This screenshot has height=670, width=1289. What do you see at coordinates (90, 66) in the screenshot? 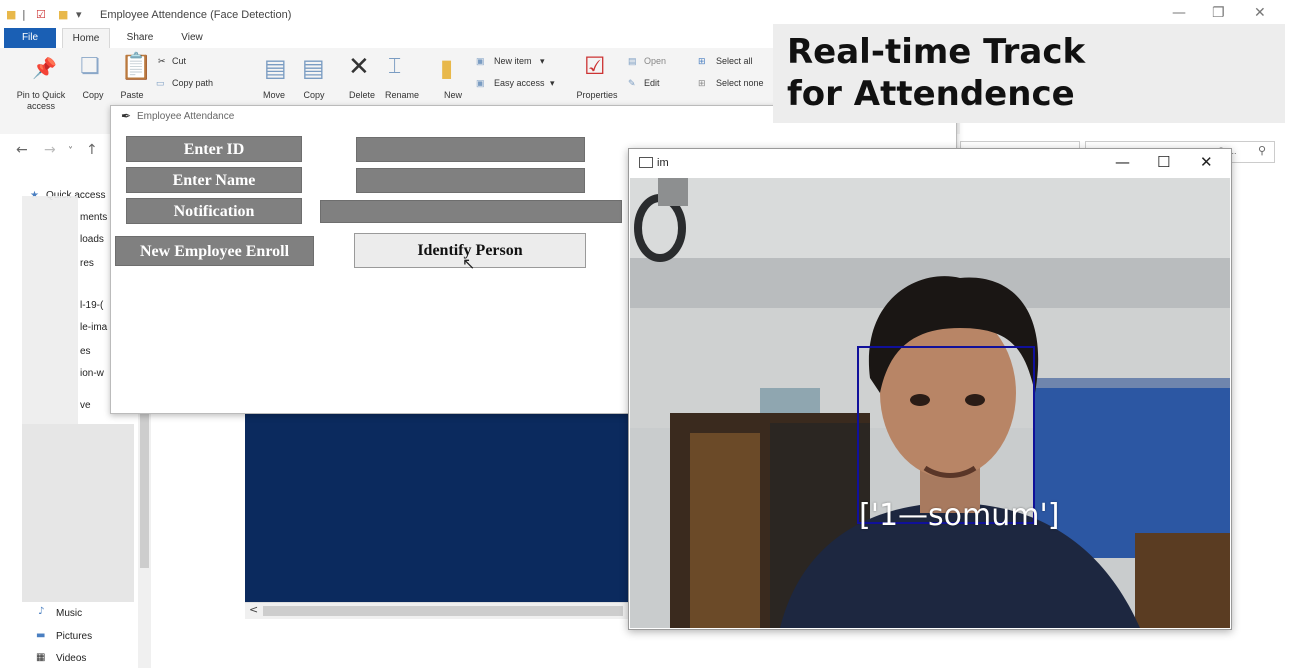
I see `copy-icon: ❏` at bounding box center [90, 66].